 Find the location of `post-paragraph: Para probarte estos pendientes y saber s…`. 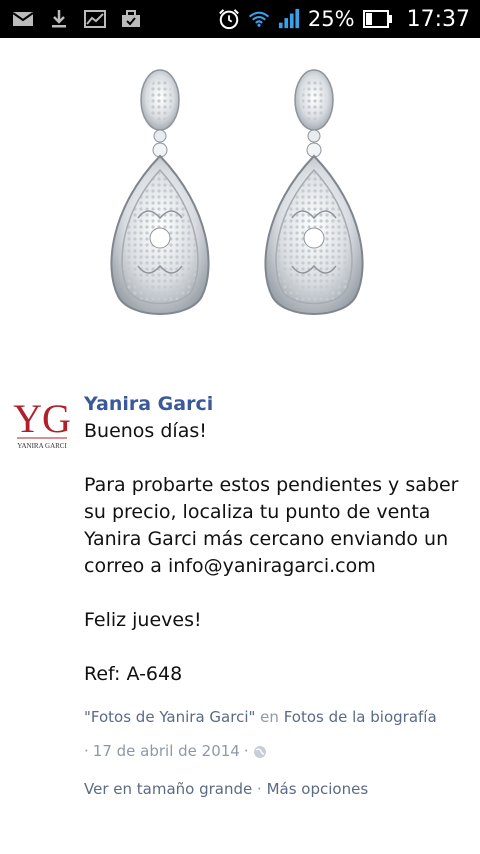

post-paragraph: Para probarte estos pendientes y saber s… is located at coordinates (271, 525).